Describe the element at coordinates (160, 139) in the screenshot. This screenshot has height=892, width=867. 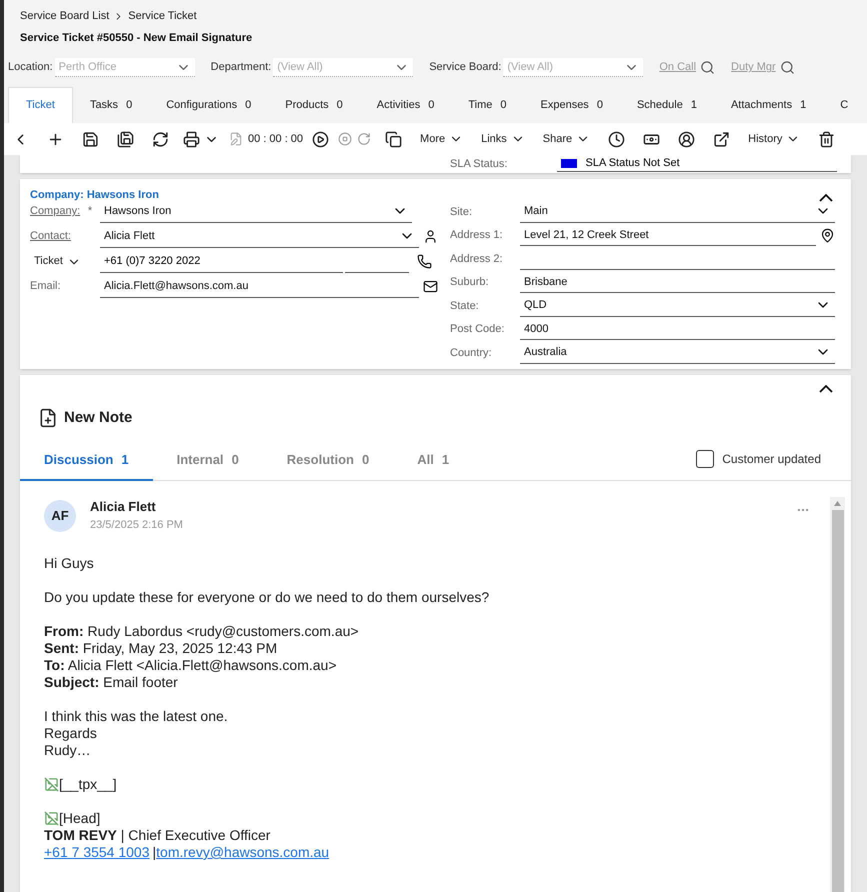
I see `refresh-icon` at that location.